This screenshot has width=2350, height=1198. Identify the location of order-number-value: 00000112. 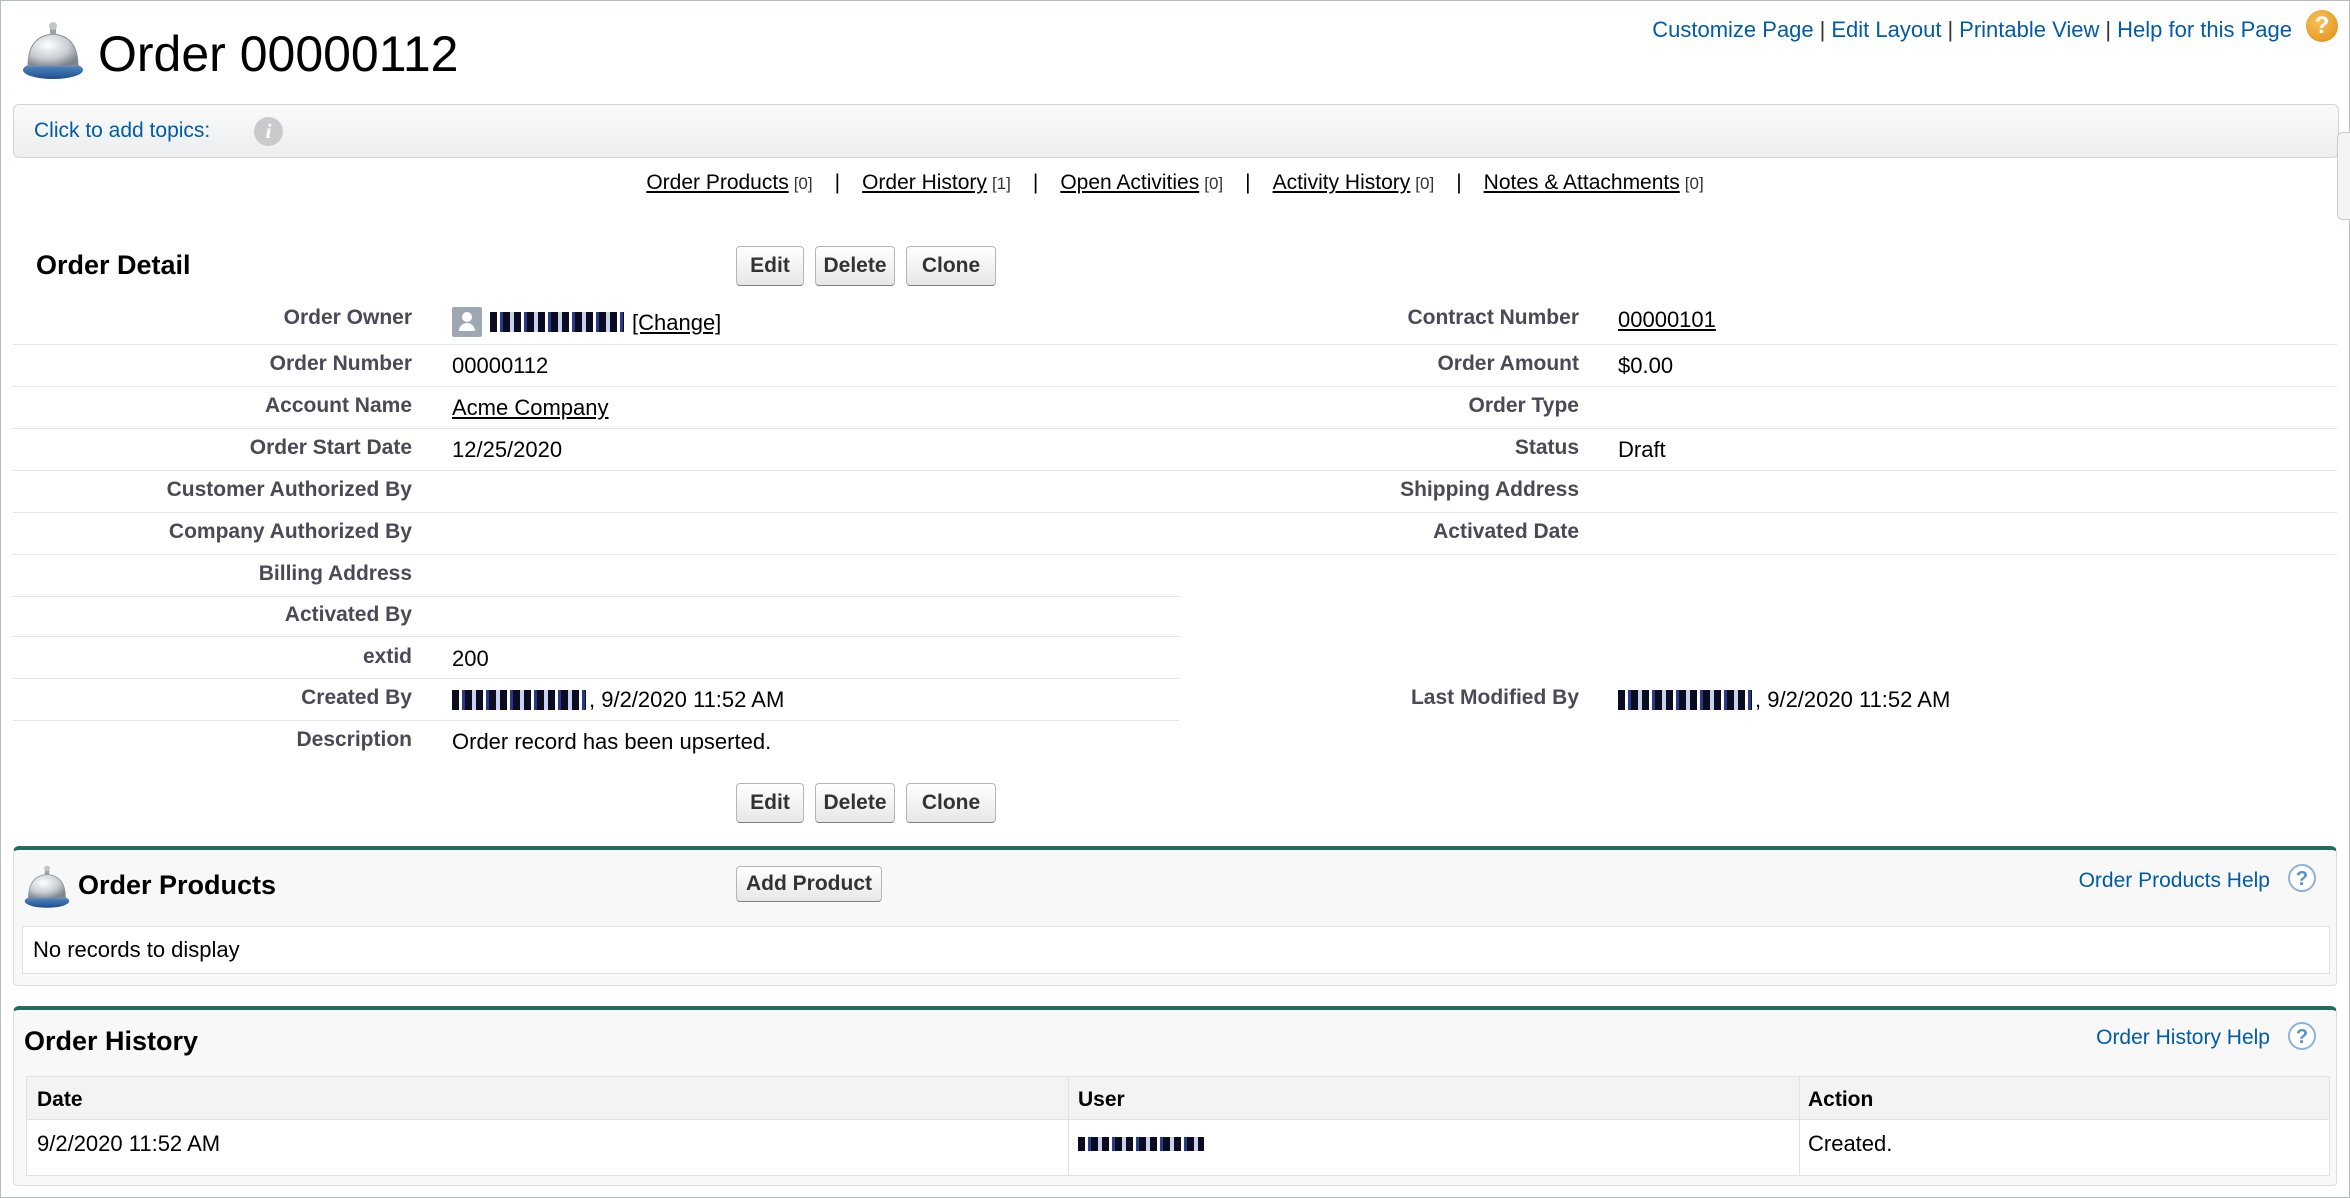
(500, 365).